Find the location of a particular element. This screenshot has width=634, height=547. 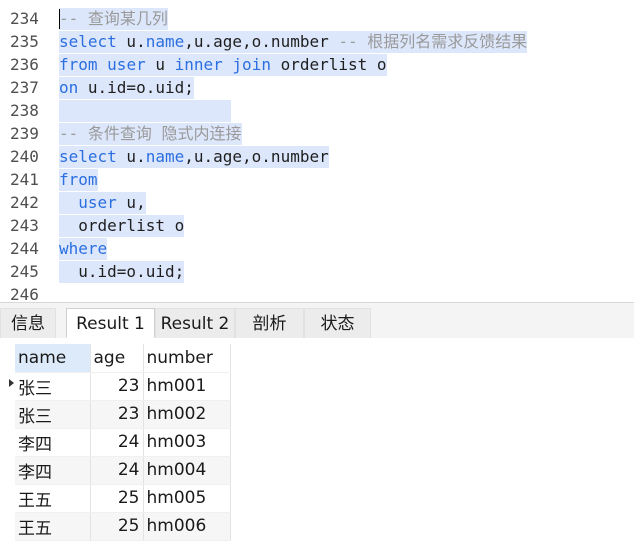

table-row: 张三 23 hm002 is located at coordinates (123, 414).